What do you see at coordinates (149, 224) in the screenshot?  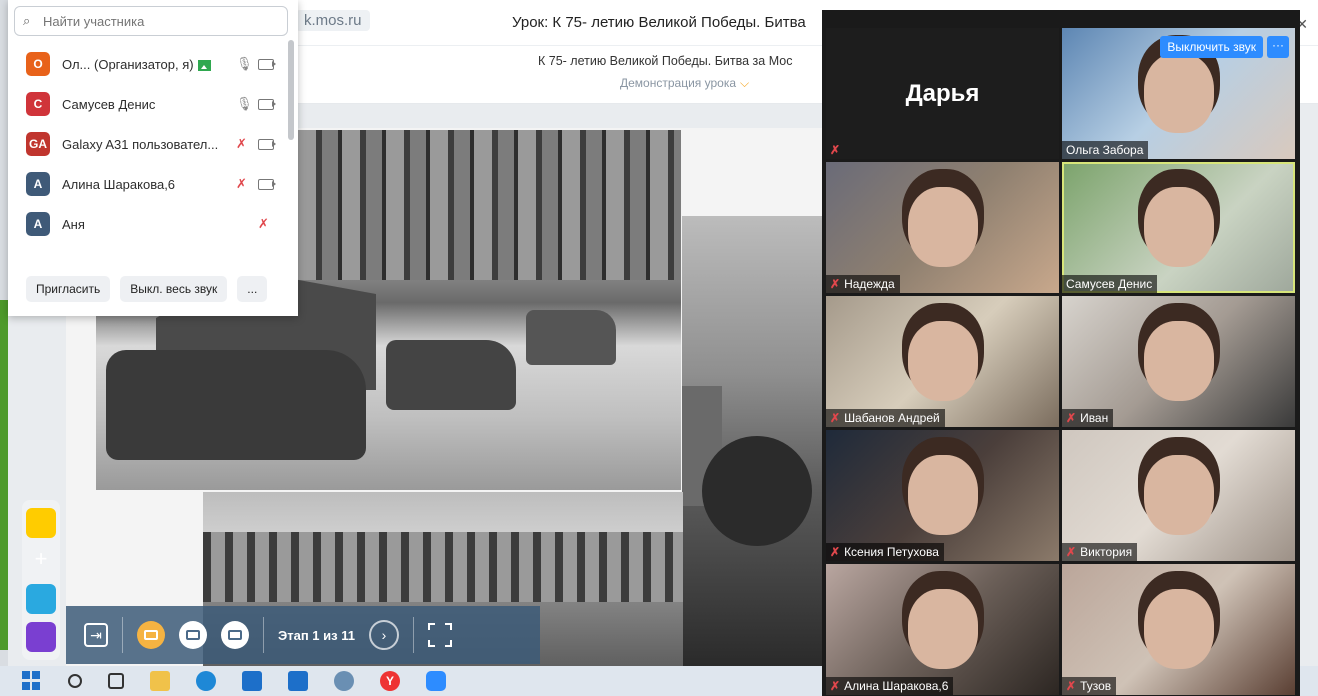 I see `participant-row: A Аня ✗` at bounding box center [149, 224].